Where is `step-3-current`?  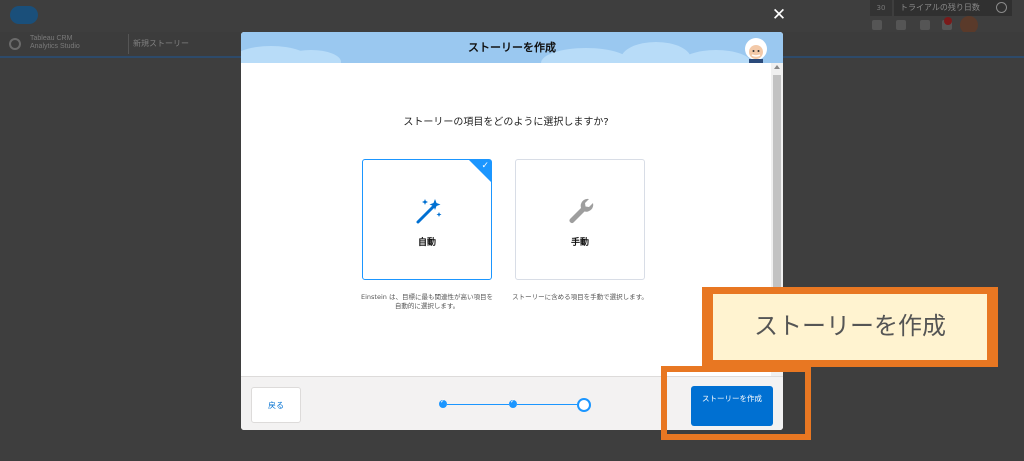 step-3-current is located at coordinates (584, 405).